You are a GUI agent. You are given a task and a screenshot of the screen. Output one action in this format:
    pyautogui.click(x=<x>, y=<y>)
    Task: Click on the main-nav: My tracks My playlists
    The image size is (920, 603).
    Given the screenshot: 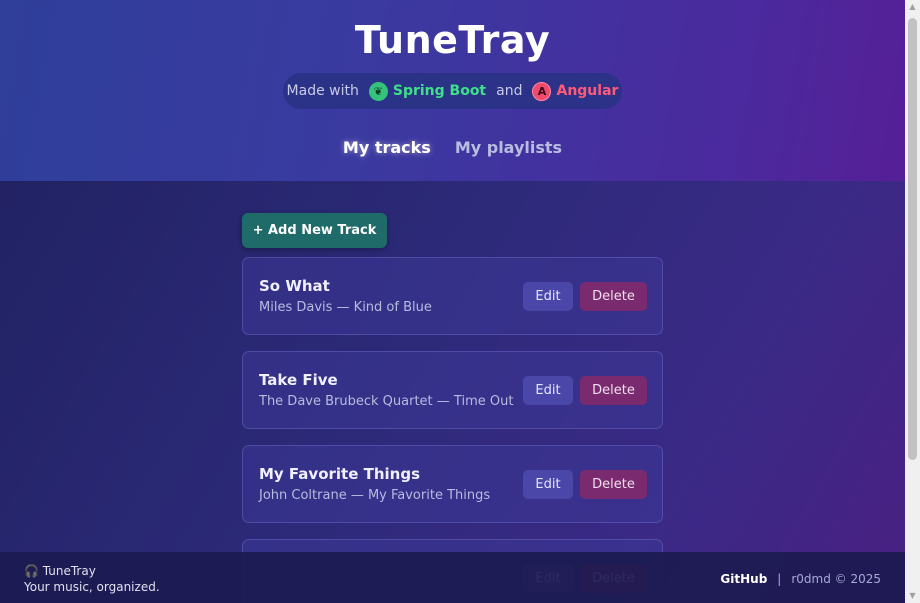 What is the action you would take?
    pyautogui.click(x=452, y=147)
    